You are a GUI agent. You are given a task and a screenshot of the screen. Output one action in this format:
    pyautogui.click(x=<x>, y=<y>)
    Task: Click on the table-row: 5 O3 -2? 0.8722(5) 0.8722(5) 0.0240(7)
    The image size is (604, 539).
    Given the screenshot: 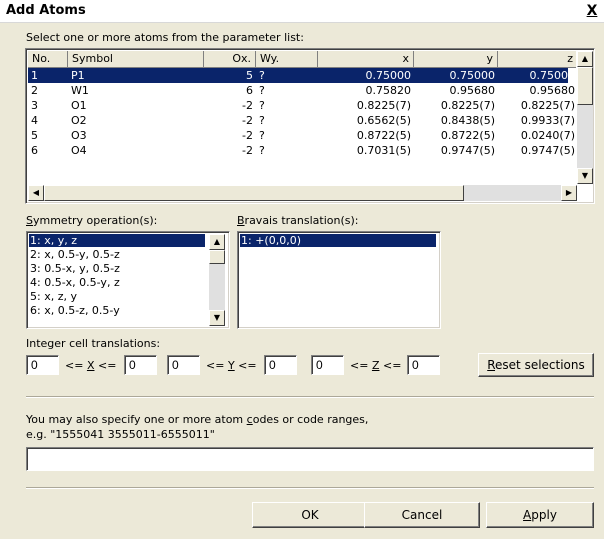 What is the action you would take?
    pyautogui.click(x=301, y=135)
    